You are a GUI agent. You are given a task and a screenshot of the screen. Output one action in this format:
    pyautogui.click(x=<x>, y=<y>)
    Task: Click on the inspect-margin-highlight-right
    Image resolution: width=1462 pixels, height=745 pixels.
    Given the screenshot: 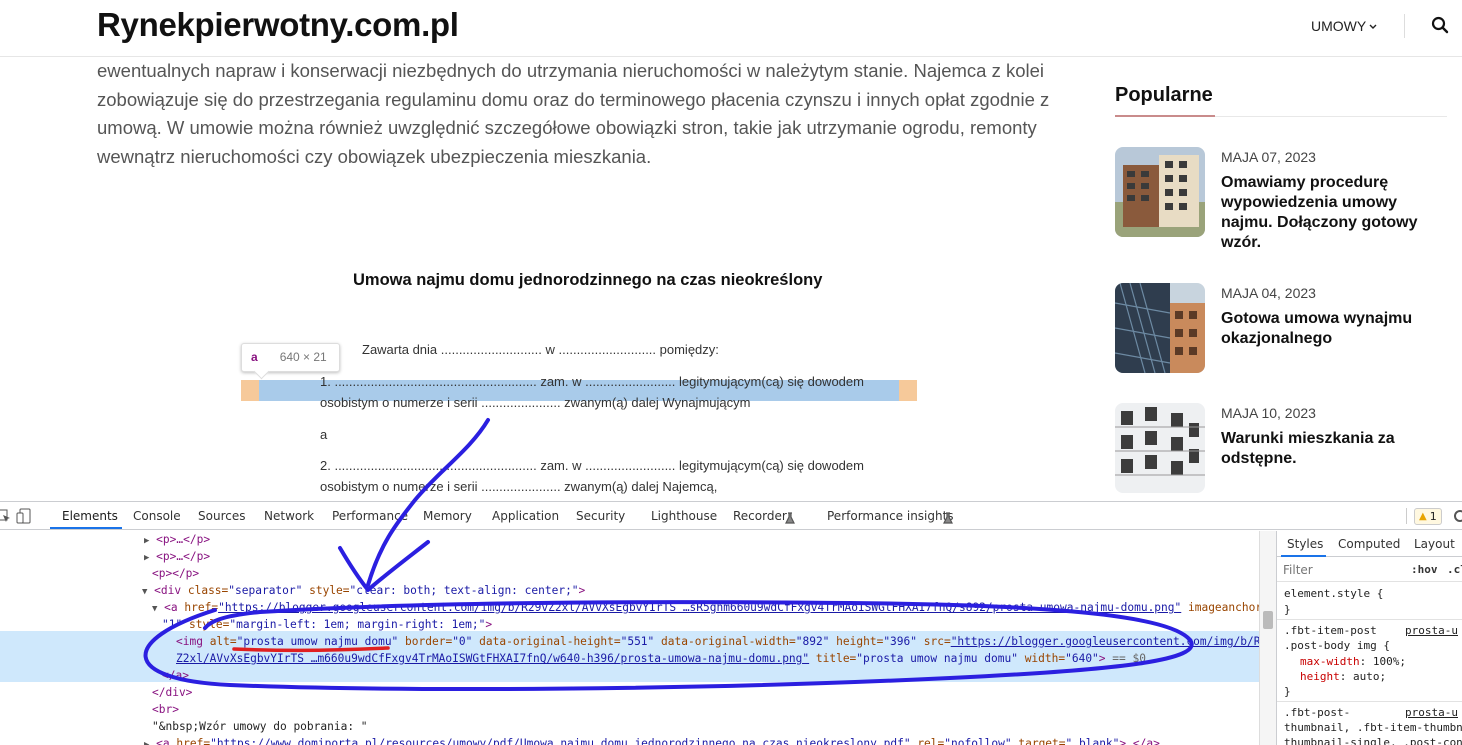 What is the action you would take?
    pyautogui.click(x=908, y=390)
    